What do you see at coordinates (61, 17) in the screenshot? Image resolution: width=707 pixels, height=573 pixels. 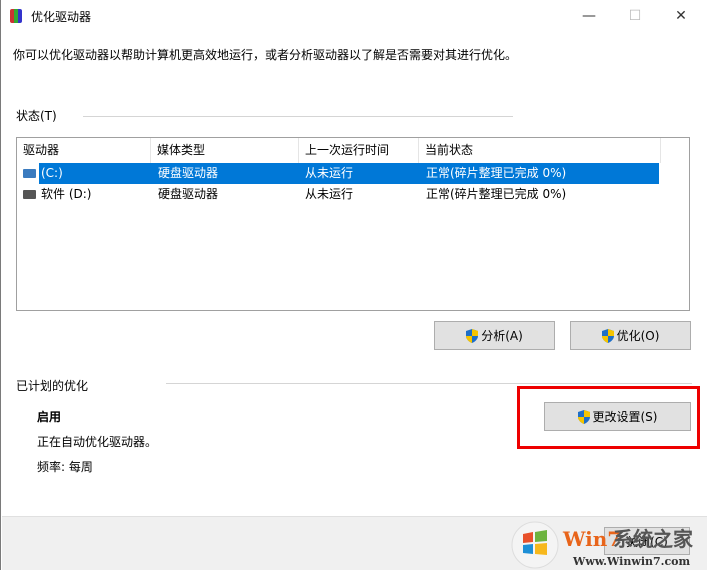 I see `window-title: 优化驱动器` at bounding box center [61, 17].